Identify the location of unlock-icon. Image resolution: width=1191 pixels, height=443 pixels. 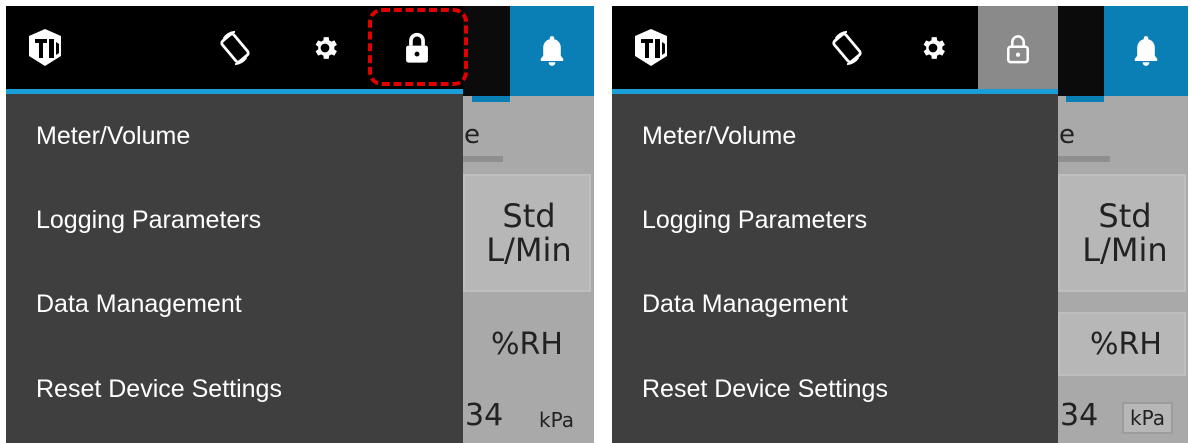
(1018, 48).